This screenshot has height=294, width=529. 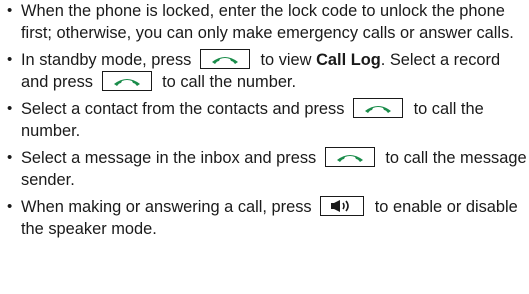 I want to click on item-text-pre: In standby mode, press, so click(x=106, y=60).